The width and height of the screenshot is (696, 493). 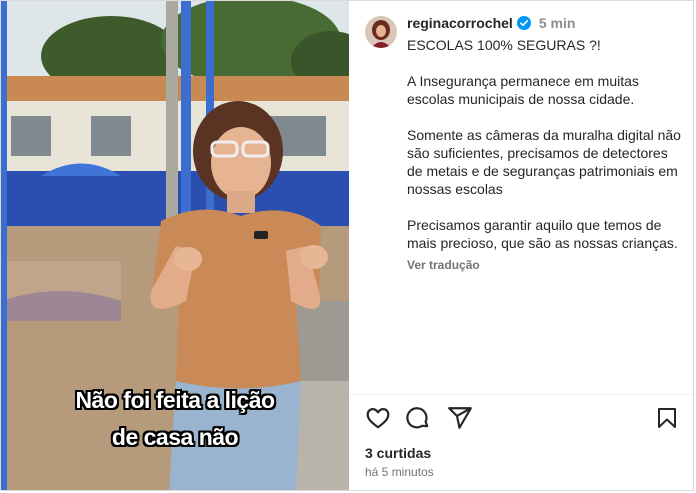 What do you see at coordinates (521, 394) in the screenshot?
I see `divider` at bounding box center [521, 394].